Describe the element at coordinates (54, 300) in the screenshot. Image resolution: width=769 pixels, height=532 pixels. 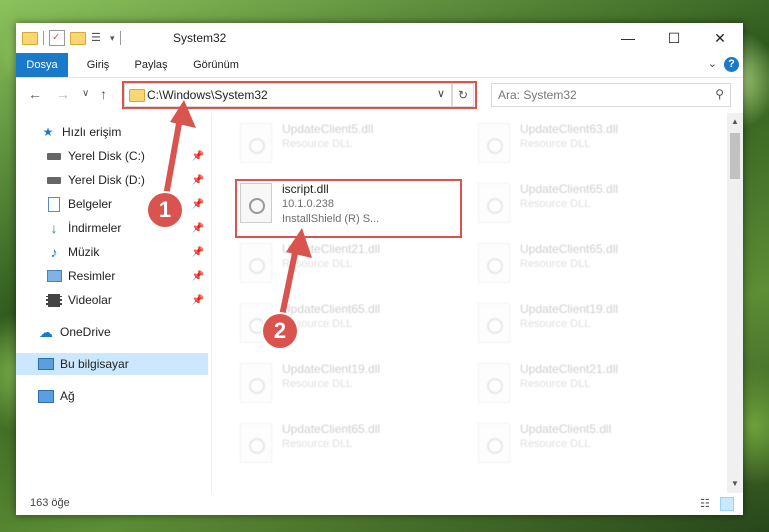
I see `video-icon` at that location.